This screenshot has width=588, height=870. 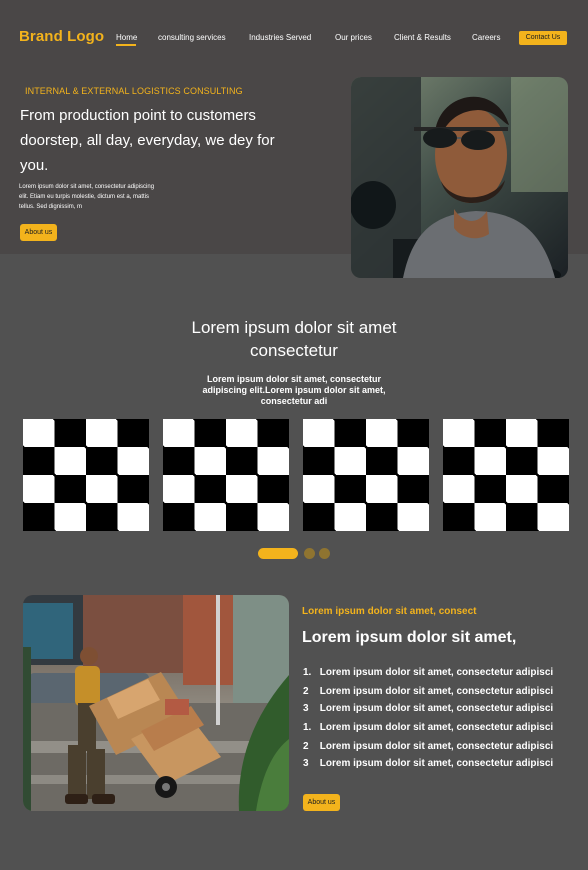 What do you see at coordinates (422, 37) in the screenshot?
I see `nav-client-results: Client & Results` at bounding box center [422, 37].